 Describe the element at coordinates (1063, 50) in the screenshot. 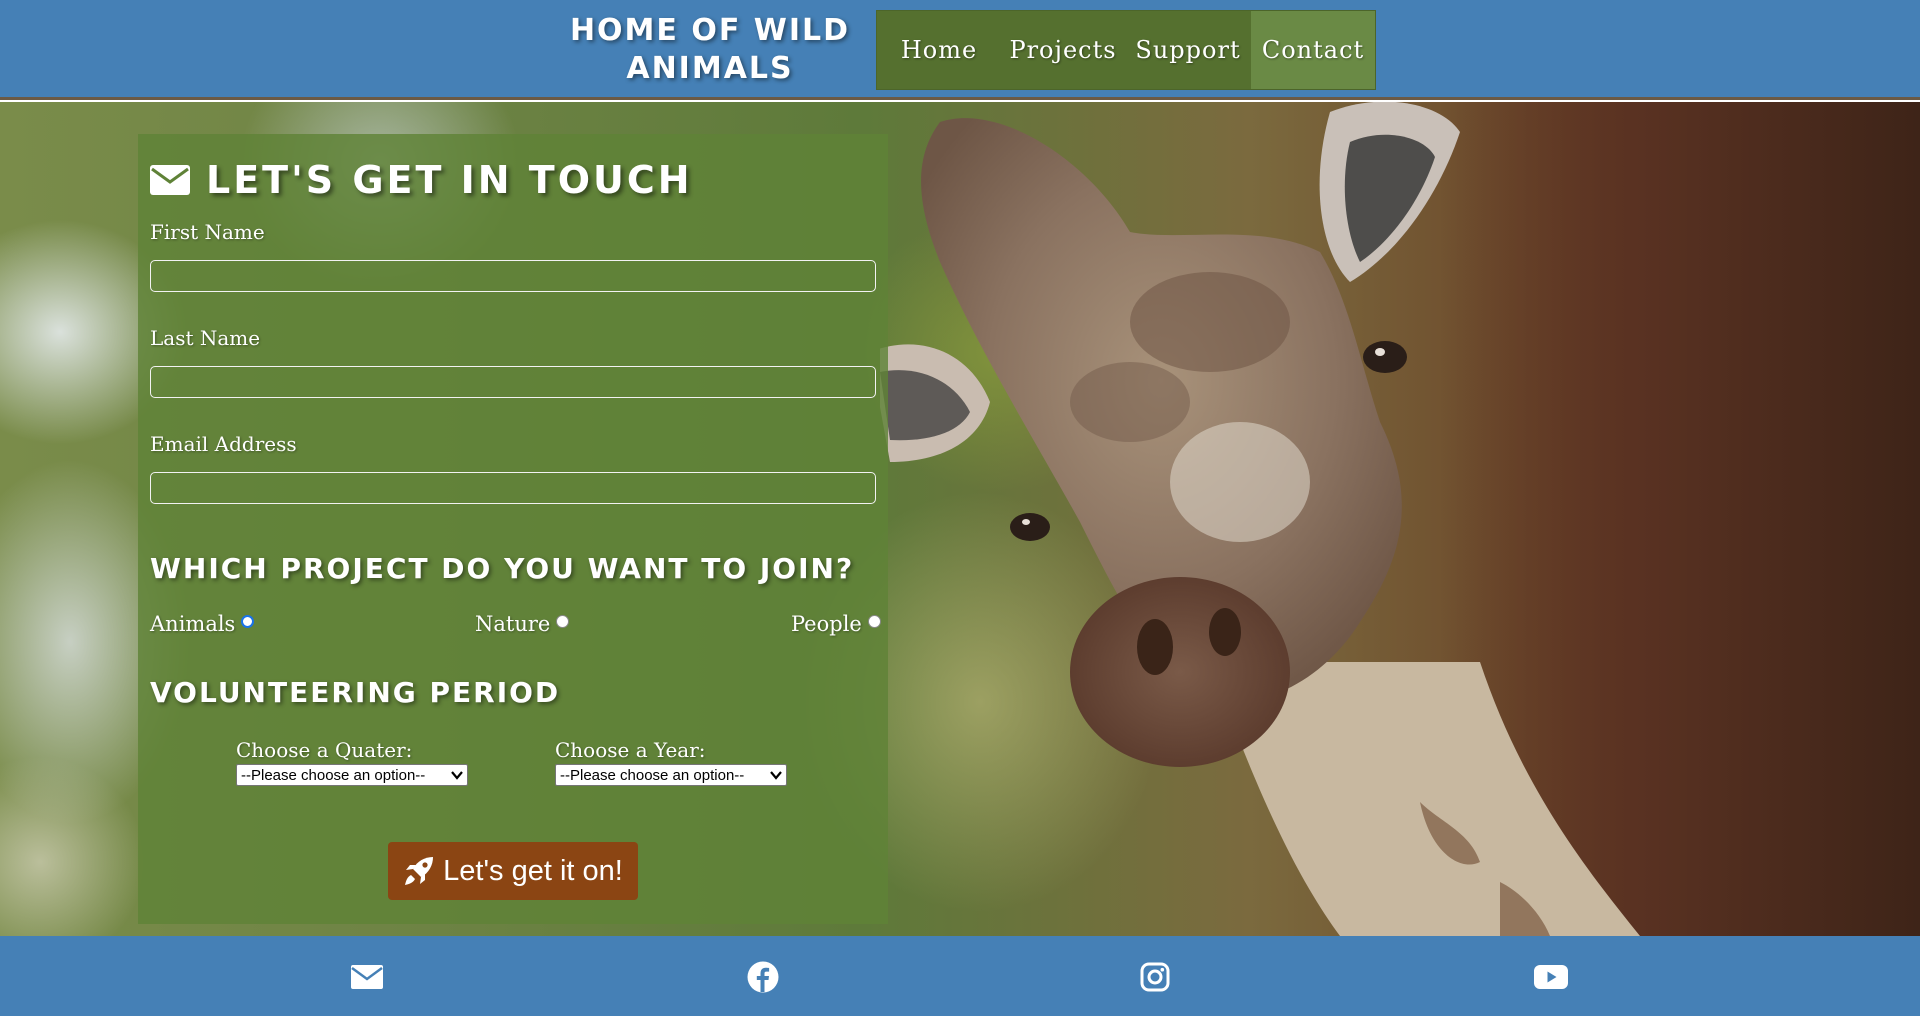

I see `nav-projects: Projects` at that location.